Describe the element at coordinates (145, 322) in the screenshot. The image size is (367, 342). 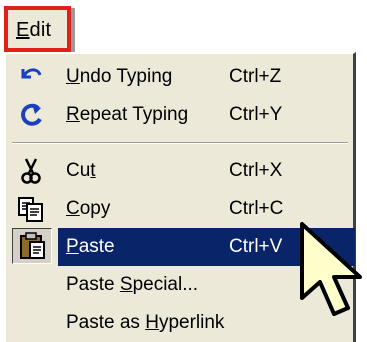
I see `menu-item-label: Paste as Hyperlink` at that location.